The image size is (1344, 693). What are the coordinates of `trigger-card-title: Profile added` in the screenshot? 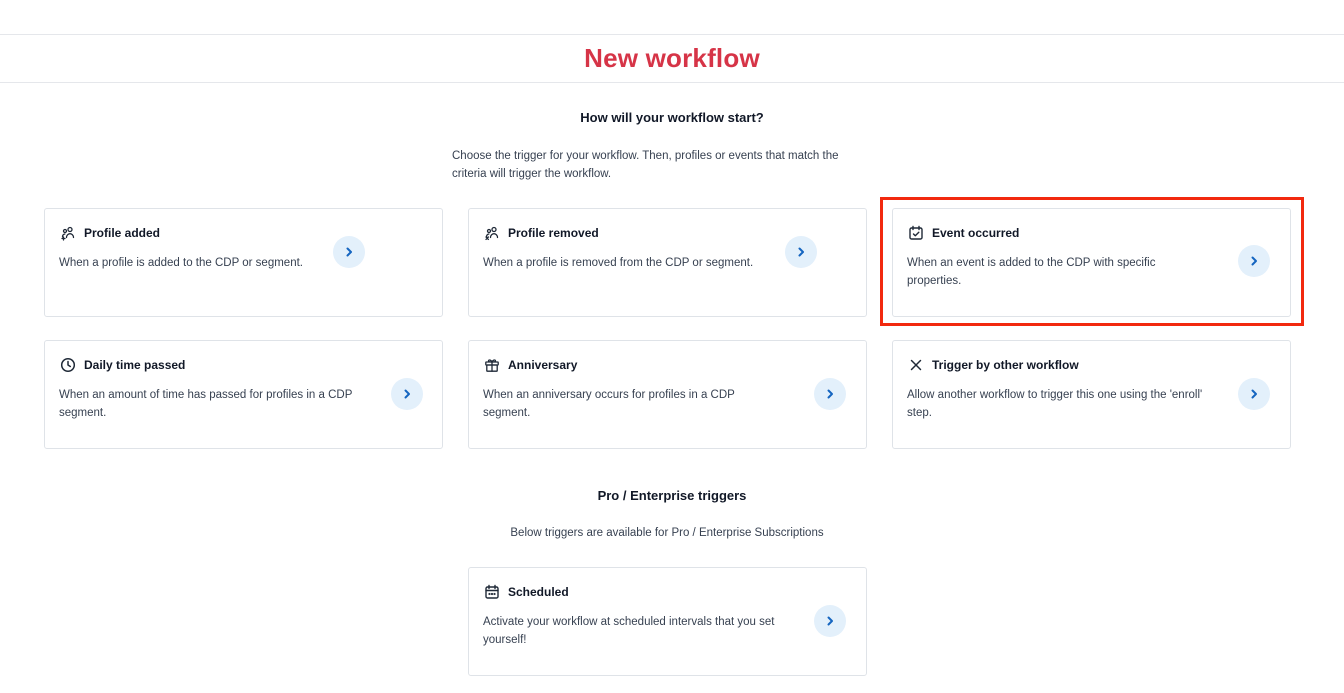 It's located at (122, 233).